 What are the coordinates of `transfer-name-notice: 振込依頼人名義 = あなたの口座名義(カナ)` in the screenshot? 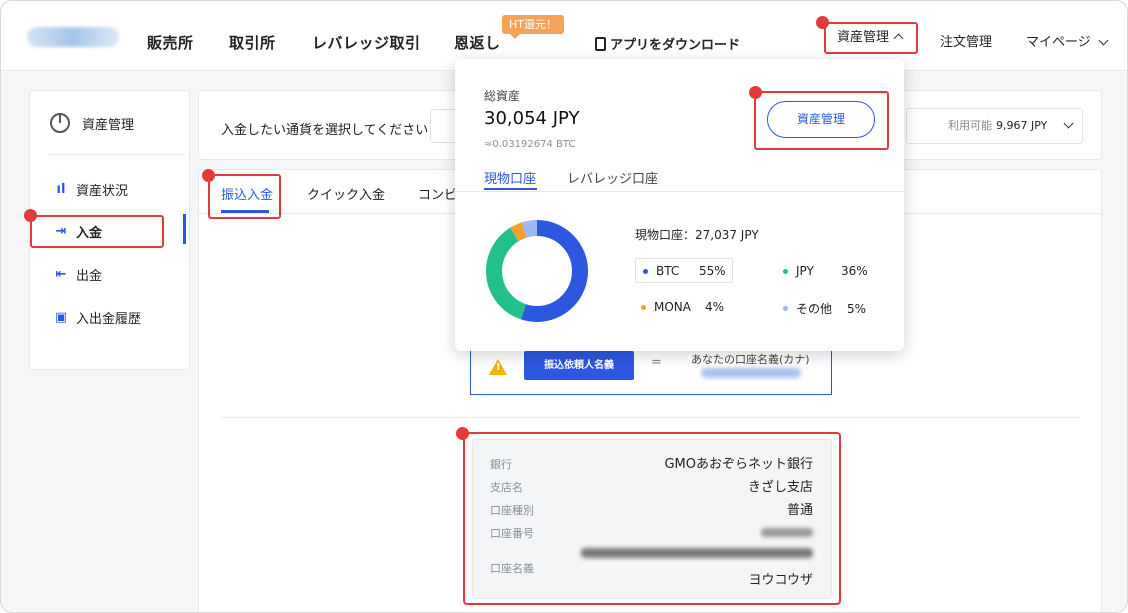 It's located at (651, 370).